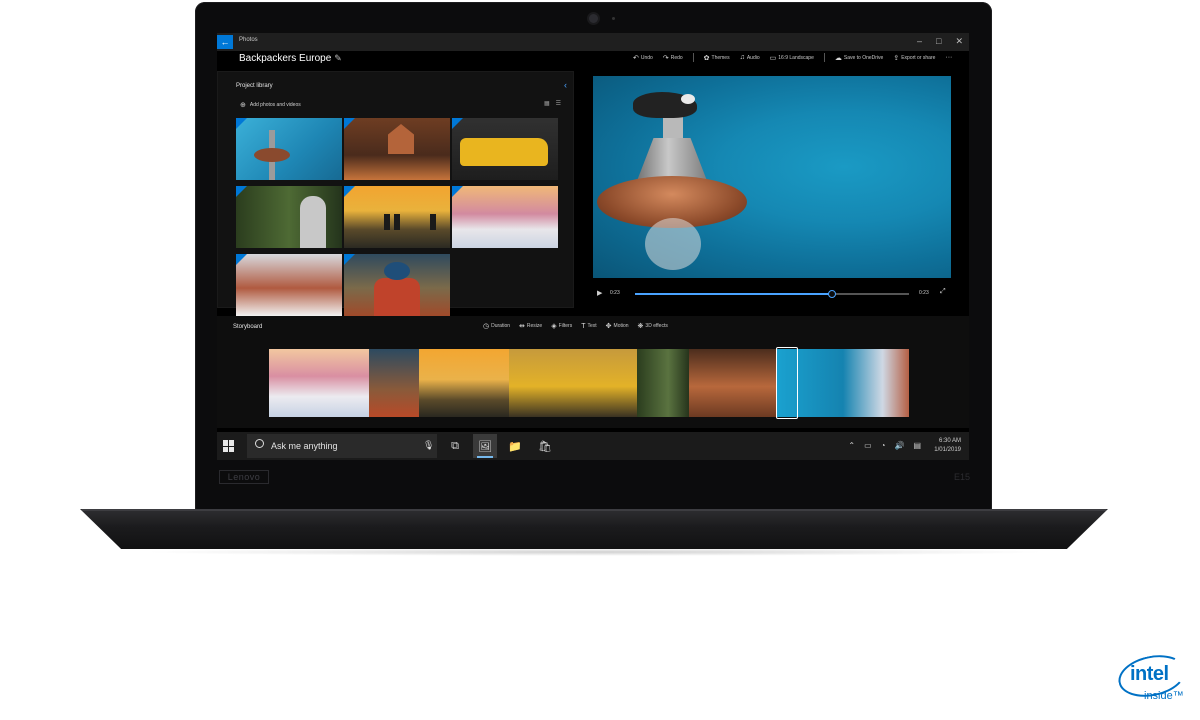 The width and height of the screenshot is (1200, 720). I want to click on themes-label: Themes, so click(720, 57).